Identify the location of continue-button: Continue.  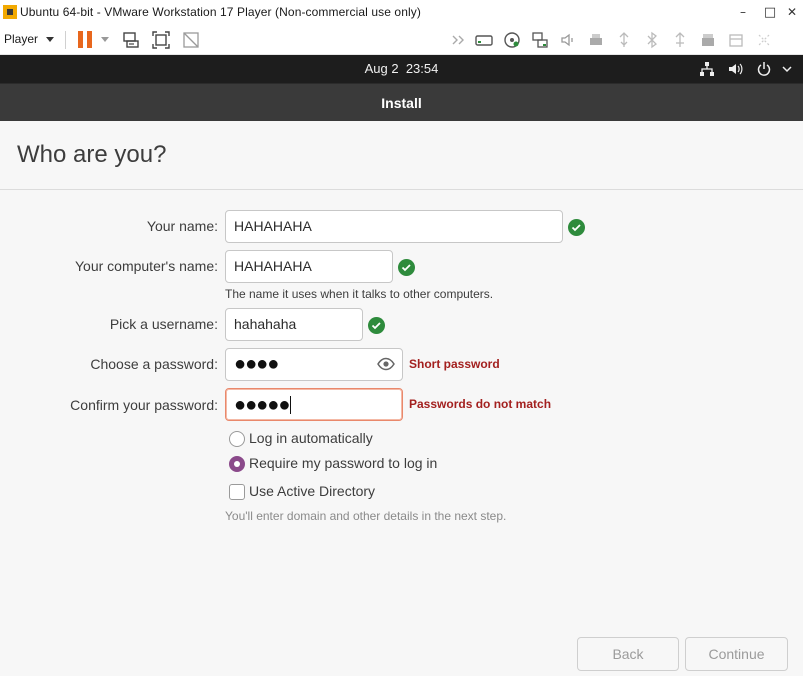
(736, 654).